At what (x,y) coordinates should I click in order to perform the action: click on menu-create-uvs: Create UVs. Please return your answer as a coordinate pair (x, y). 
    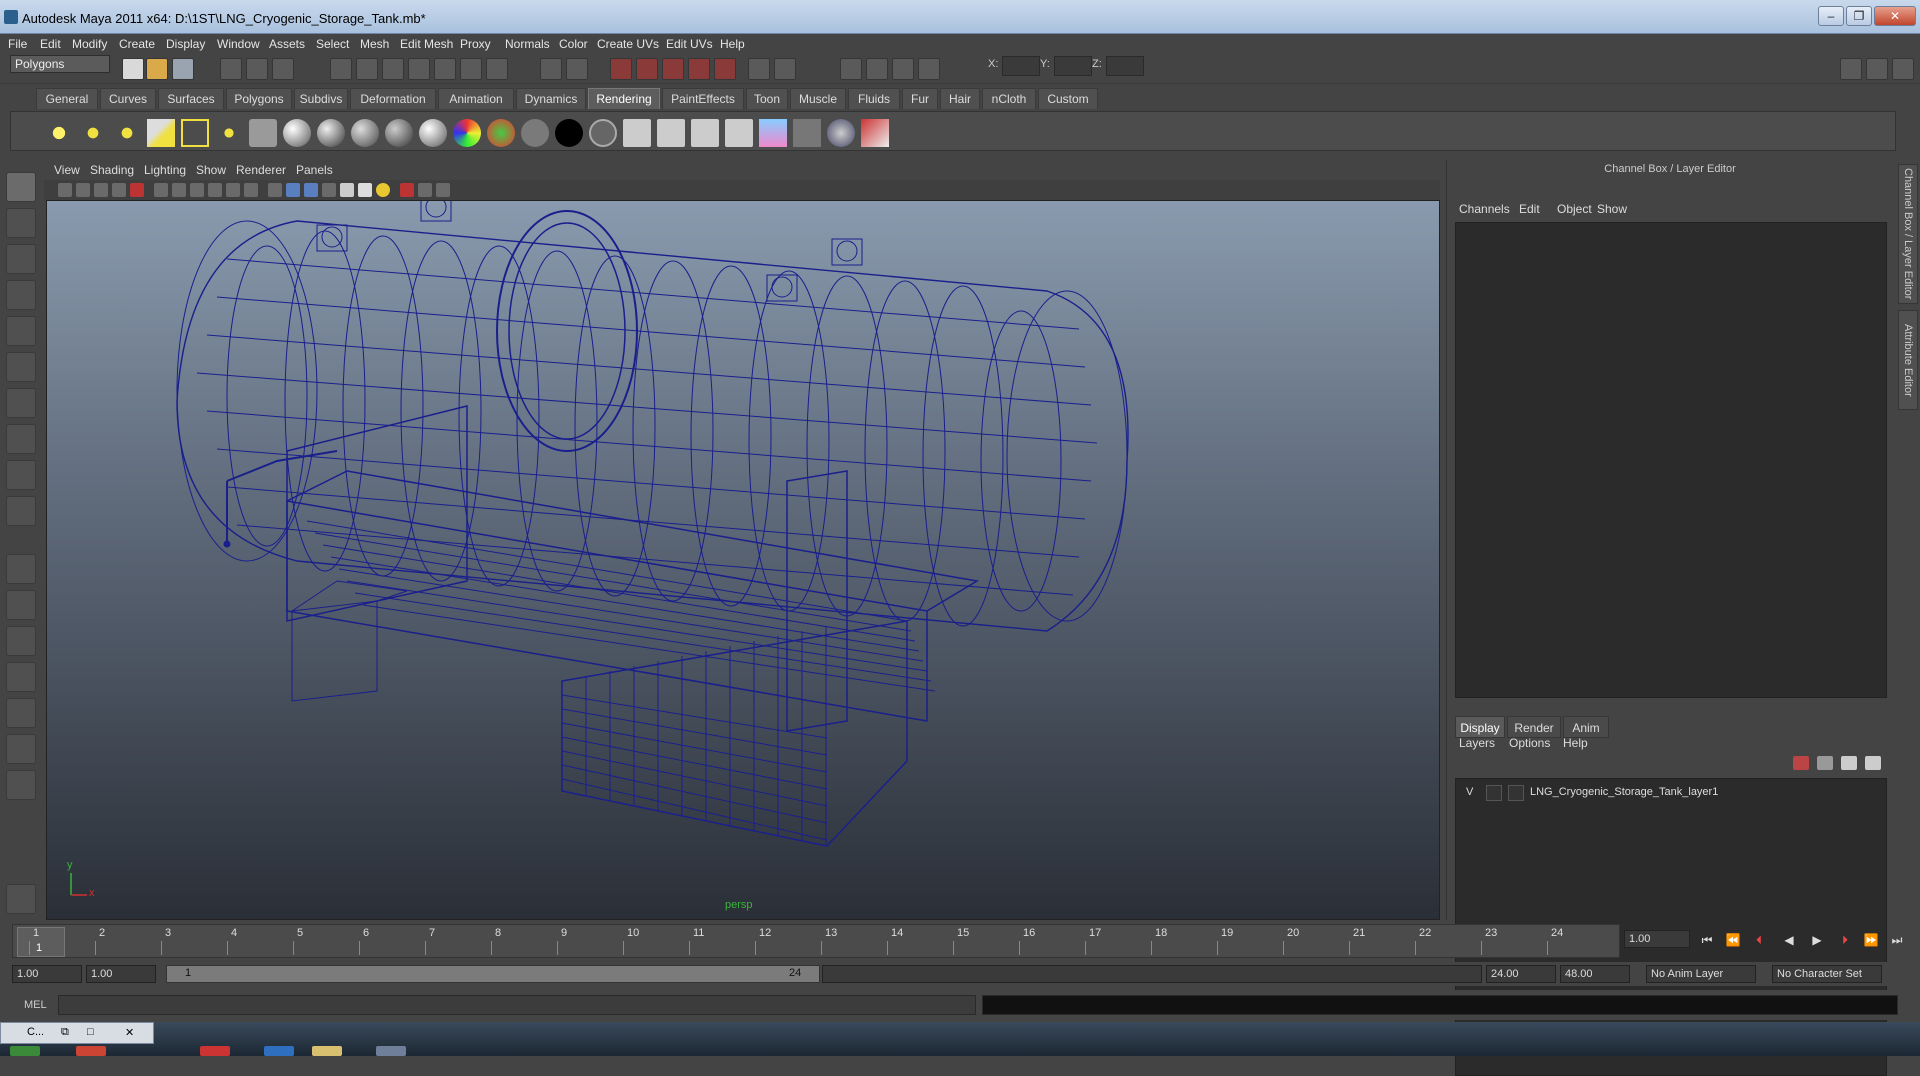
    Looking at the image, I should click on (628, 44).